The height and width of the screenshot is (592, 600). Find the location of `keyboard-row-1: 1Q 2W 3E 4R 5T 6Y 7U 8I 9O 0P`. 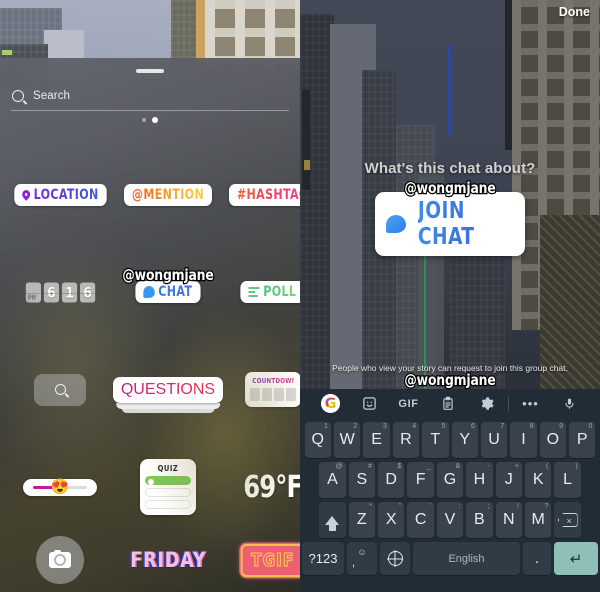

keyboard-row-1: 1Q 2W 3E 4R 5T 6Y 7U 8I 9O 0P is located at coordinates (450, 440).